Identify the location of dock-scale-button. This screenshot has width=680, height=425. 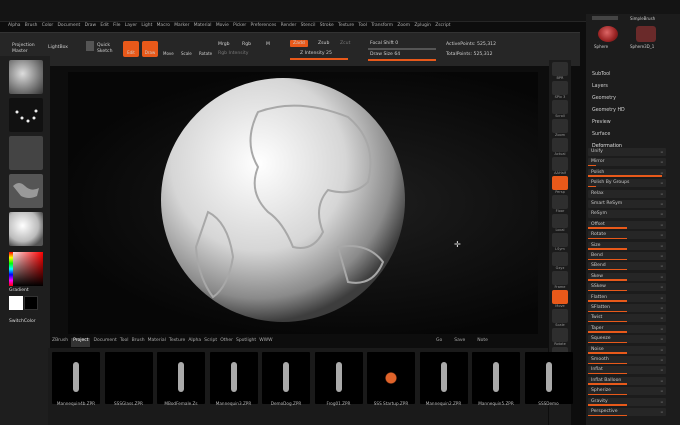
(560, 316).